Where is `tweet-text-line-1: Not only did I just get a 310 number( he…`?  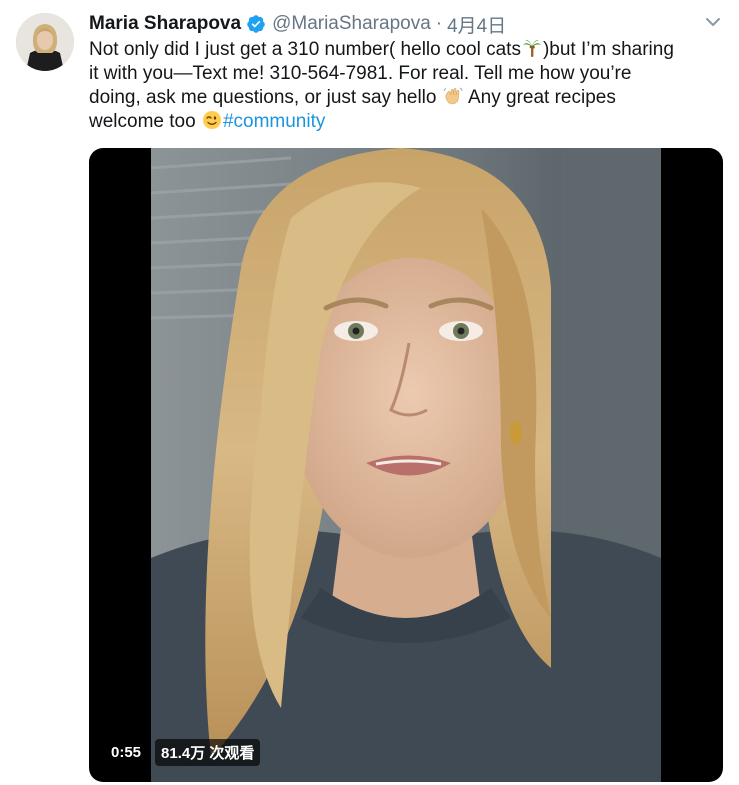 tweet-text-line-1: Not only did I just get a 310 number( he… is located at coordinates (305, 49).